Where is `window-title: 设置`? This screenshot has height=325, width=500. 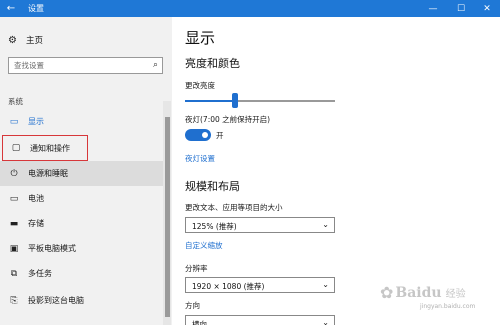 window-title: 设置 is located at coordinates (36, 8).